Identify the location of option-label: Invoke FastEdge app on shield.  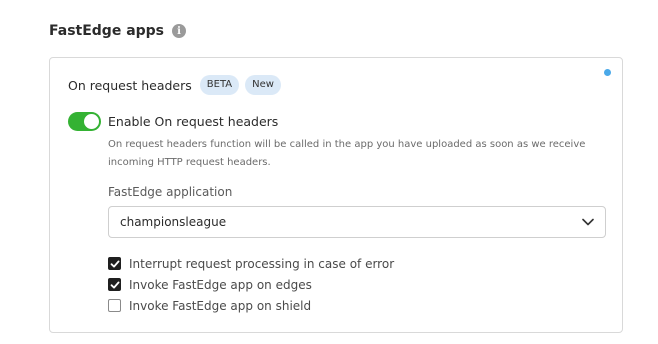
(220, 306).